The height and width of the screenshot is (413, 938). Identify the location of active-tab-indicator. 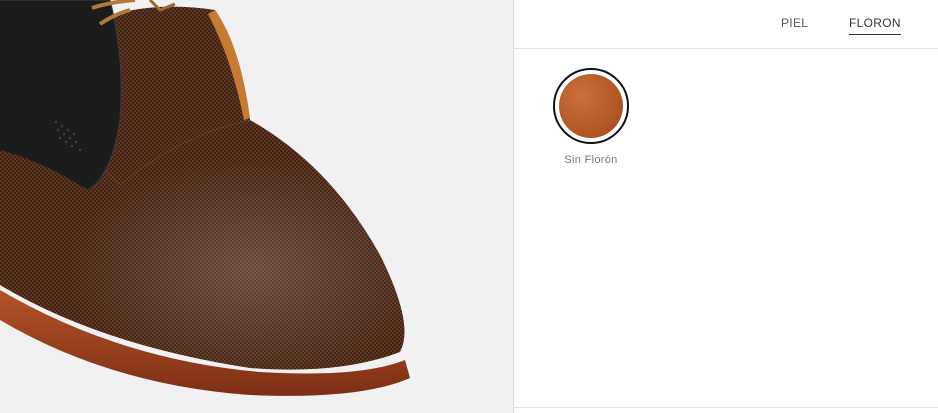
(875, 34).